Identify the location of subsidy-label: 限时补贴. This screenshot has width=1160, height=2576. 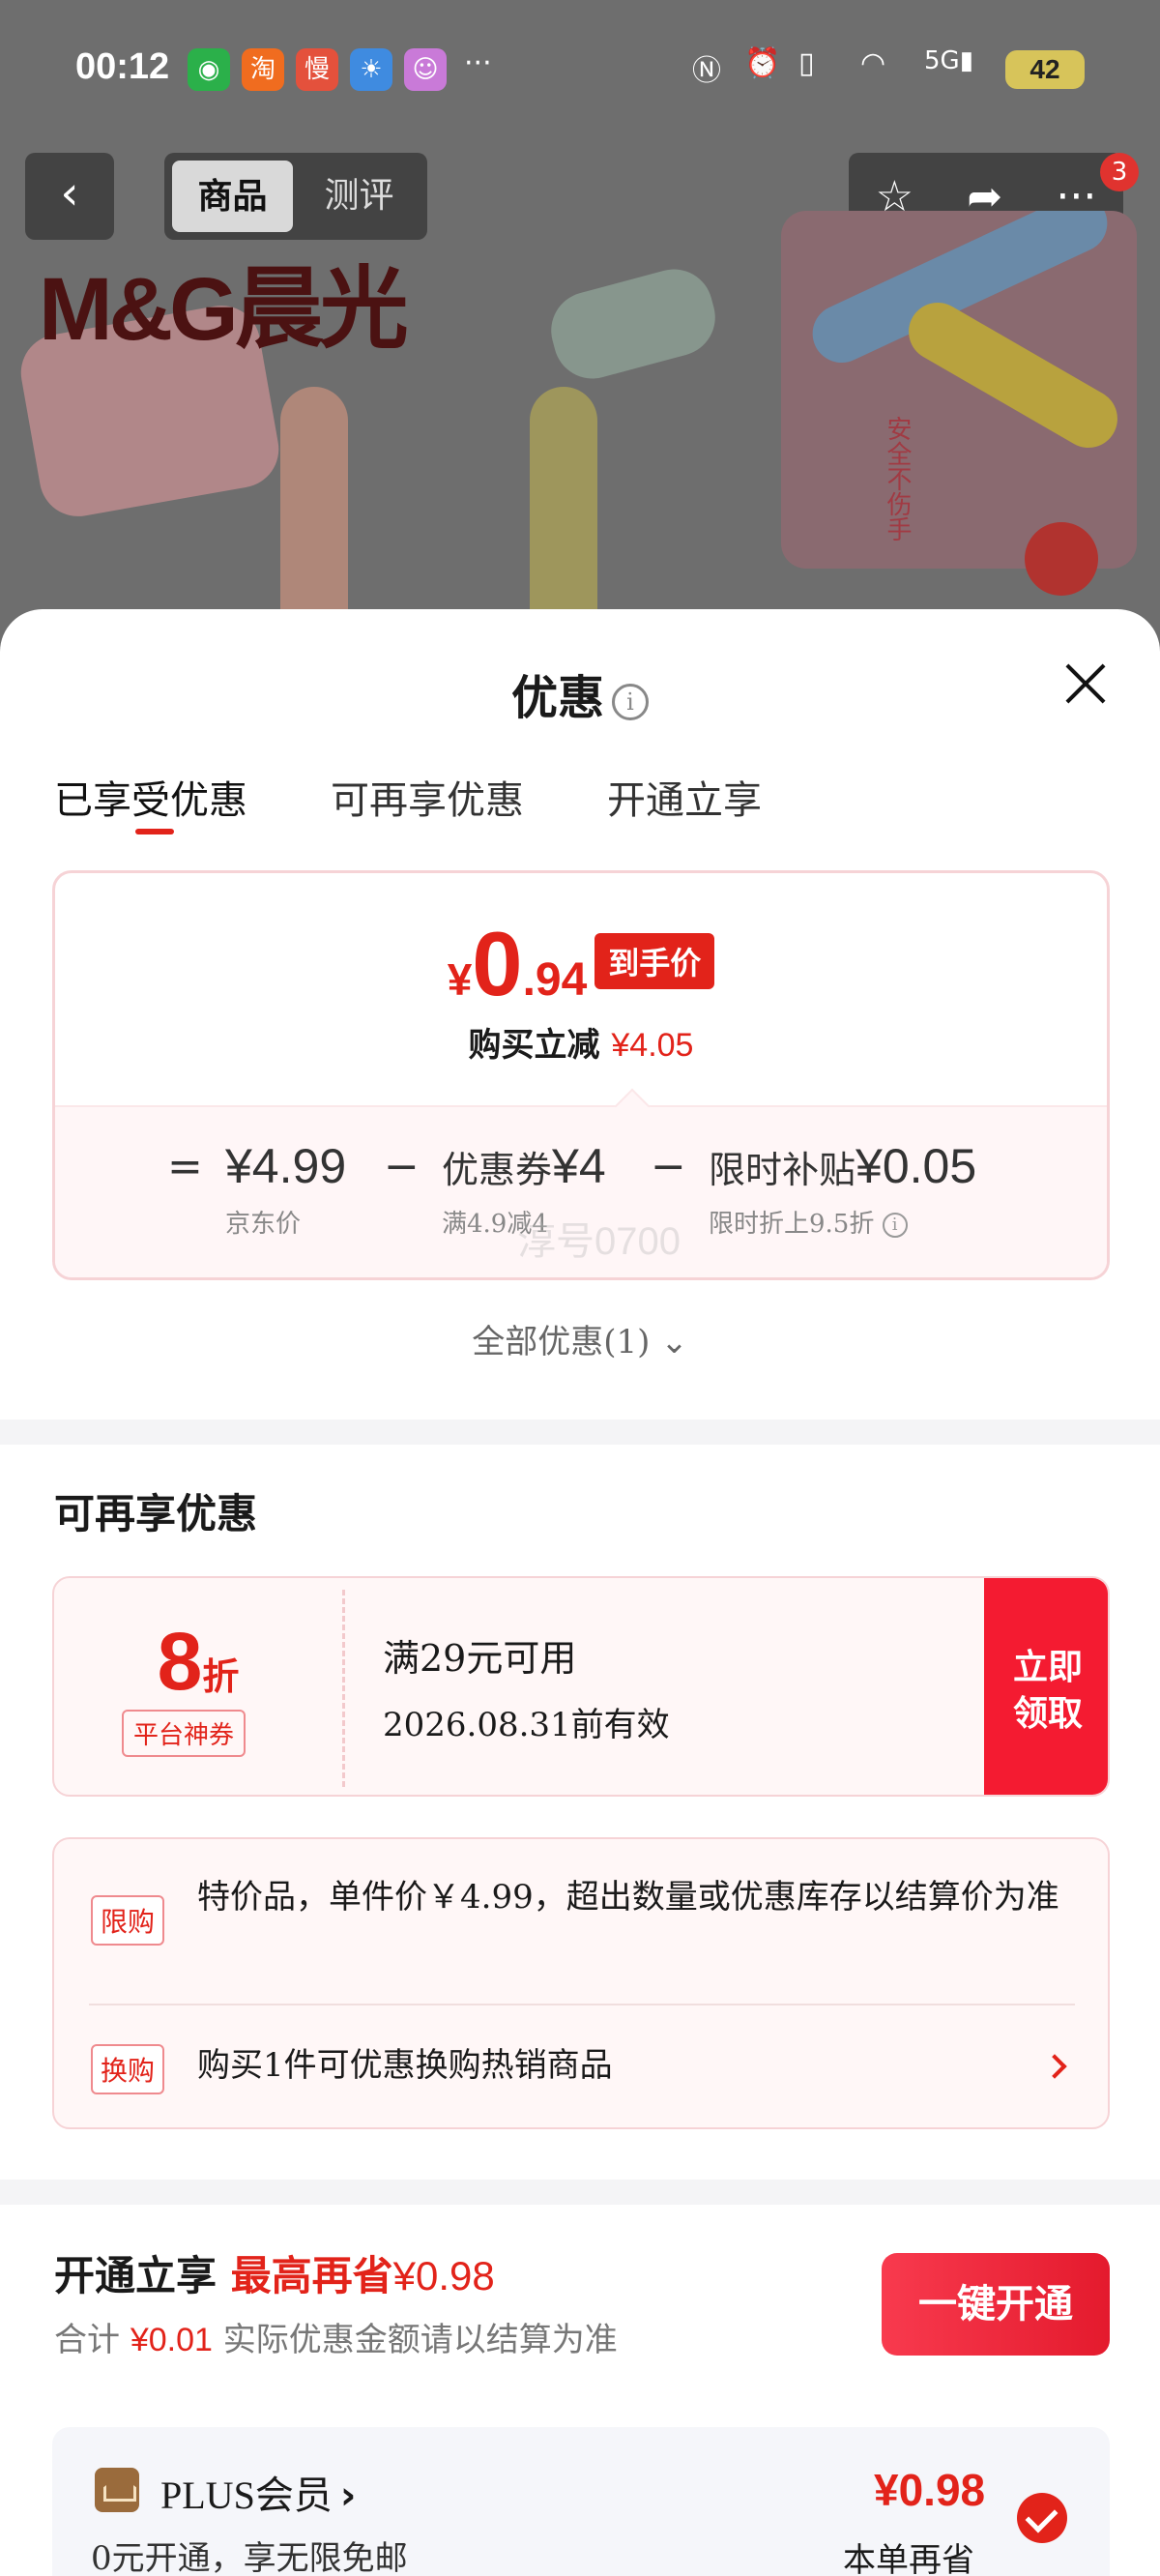
(783, 1170).